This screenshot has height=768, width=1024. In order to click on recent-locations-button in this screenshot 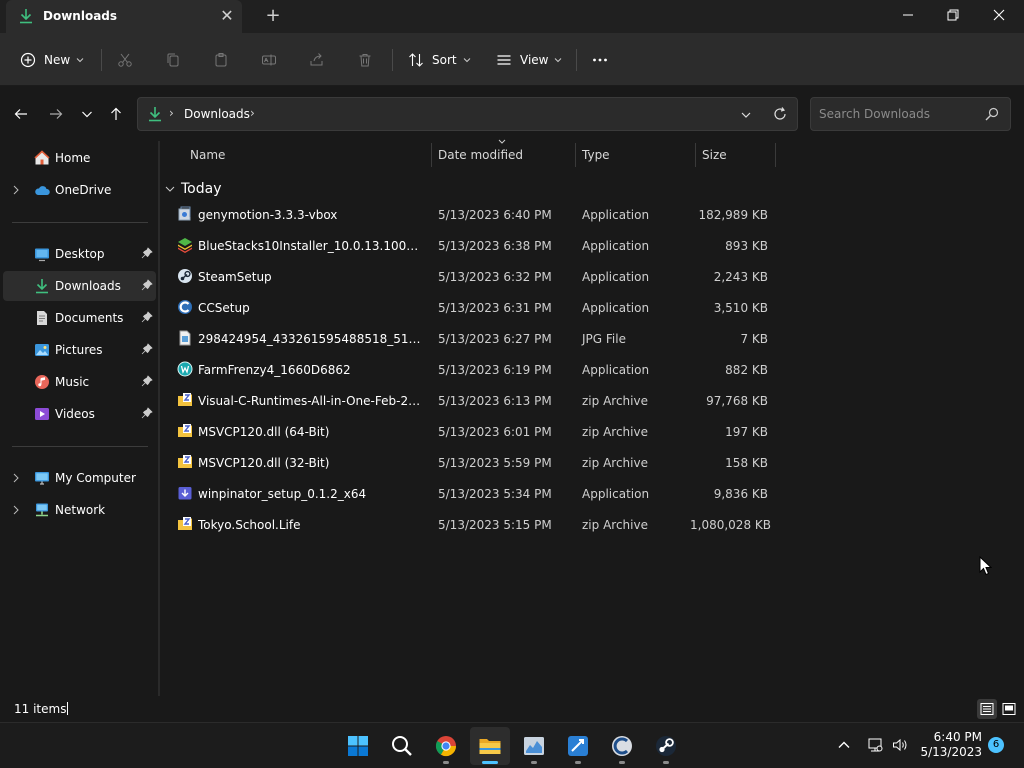, I will do `click(87, 114)`.